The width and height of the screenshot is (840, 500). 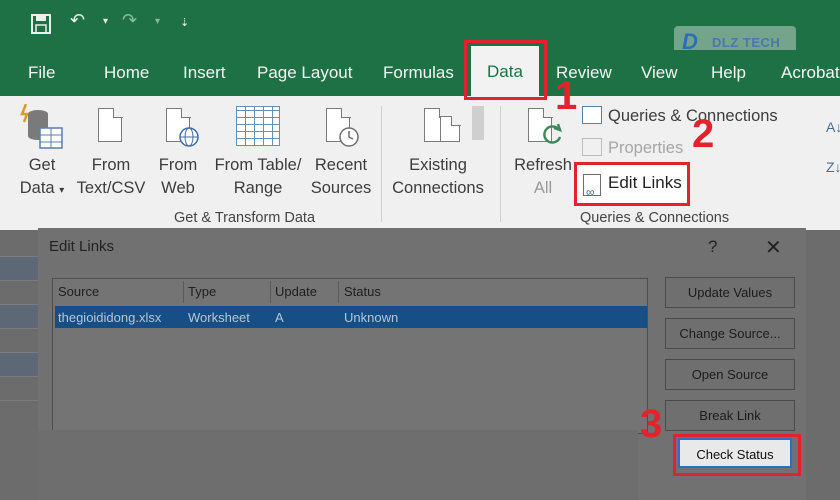 I want to click on column-header-status: Status, so click(x=362, y=291).